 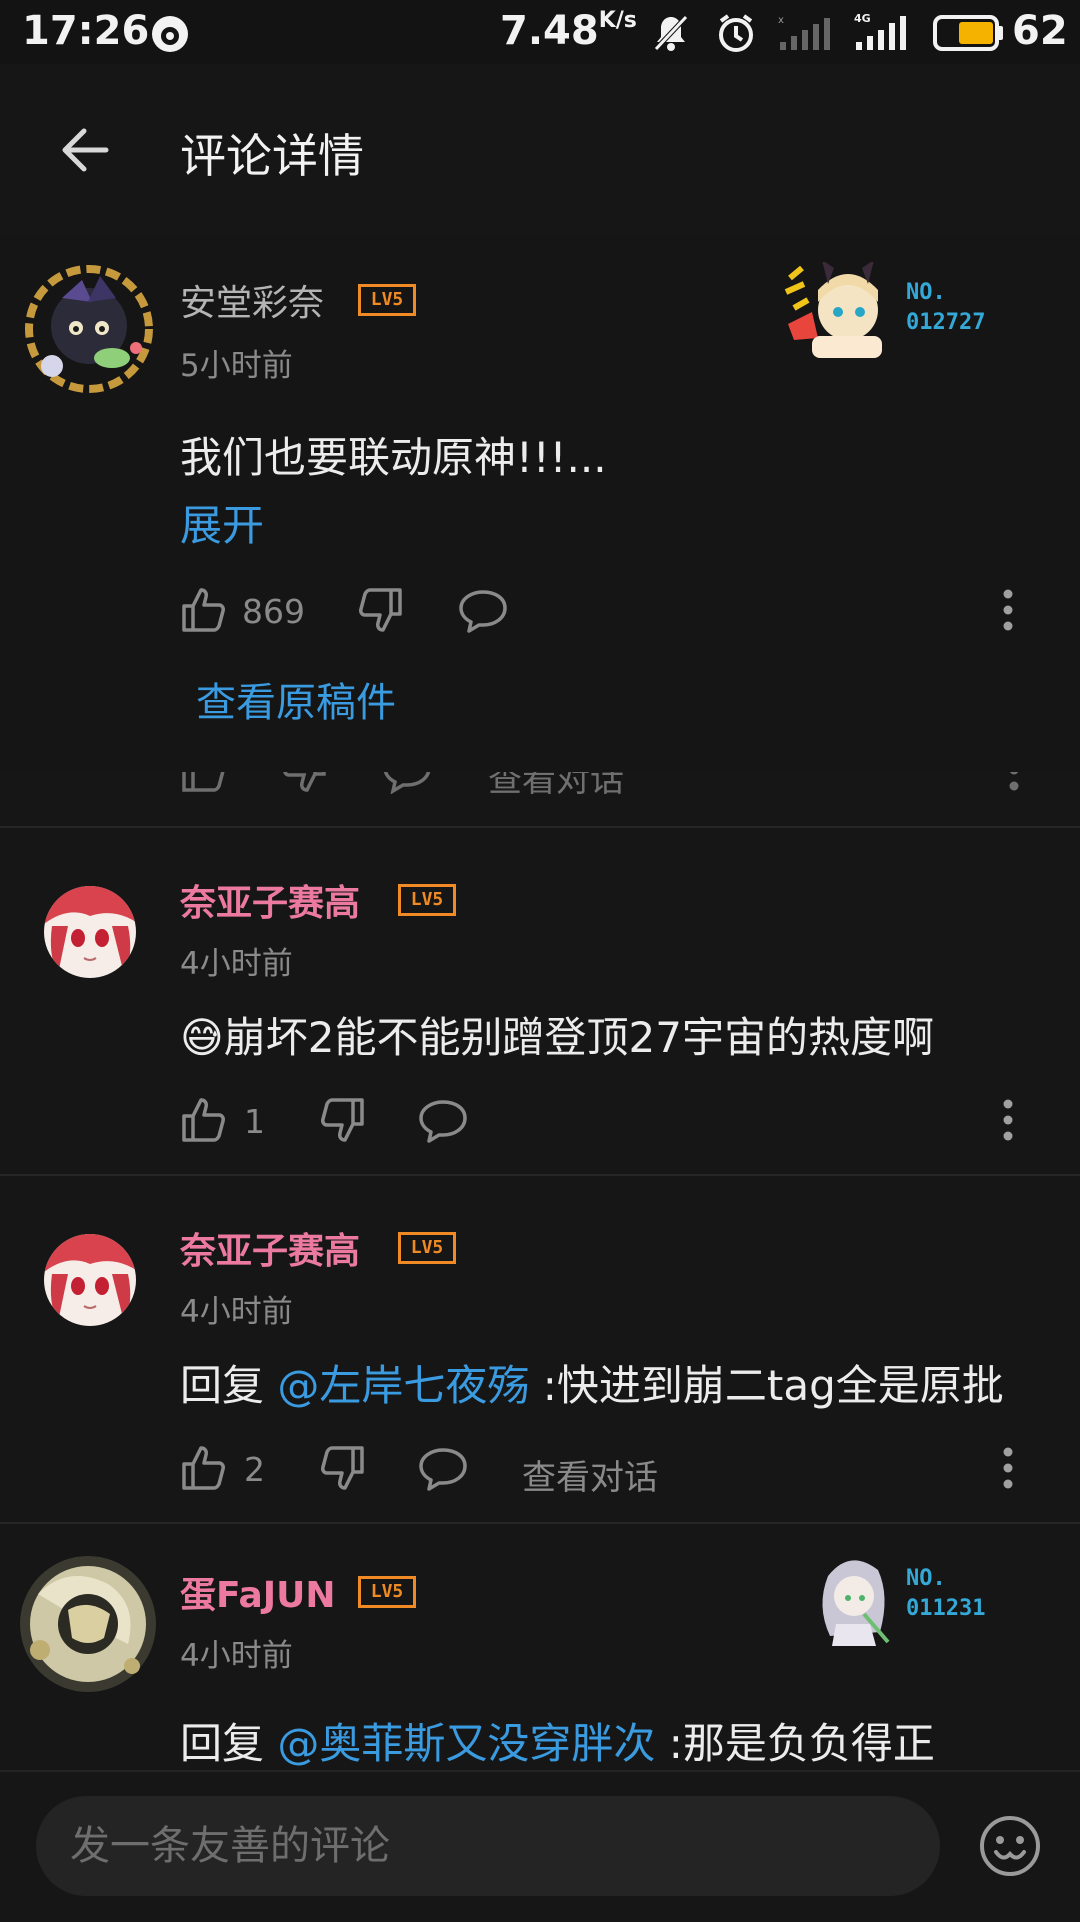 What do you see at coordinates (897, 310) in the screenshot?
I see `fan-badge: NO. 012727` at bounding box center [897, 310].